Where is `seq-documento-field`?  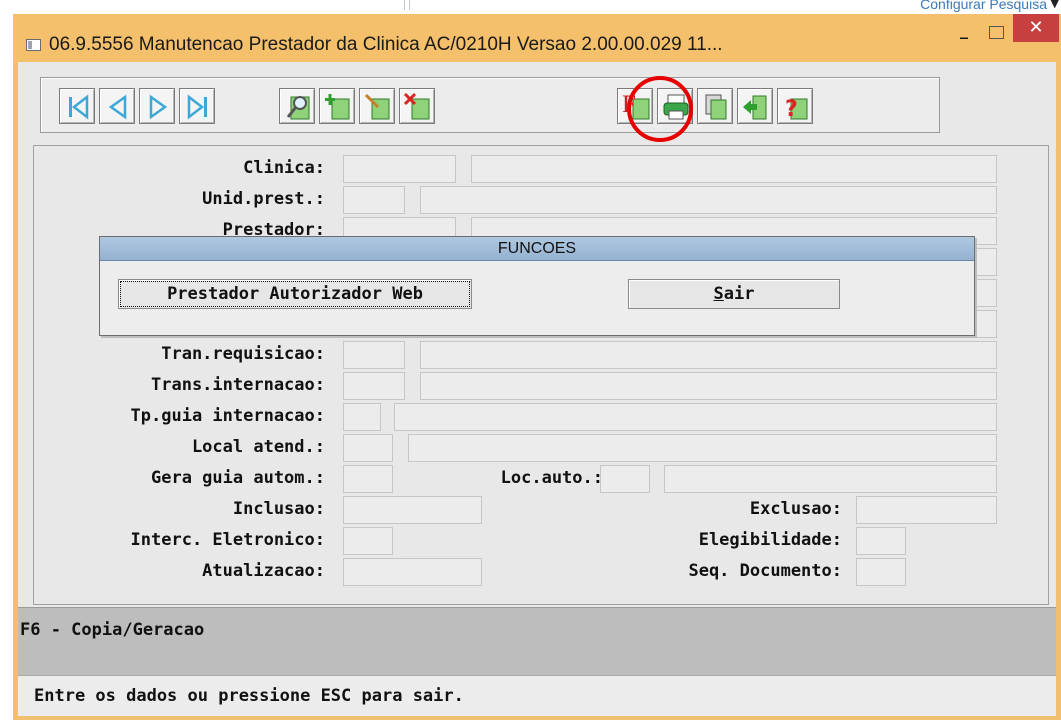
seq-documento-field is located at coordinates (881, 572).